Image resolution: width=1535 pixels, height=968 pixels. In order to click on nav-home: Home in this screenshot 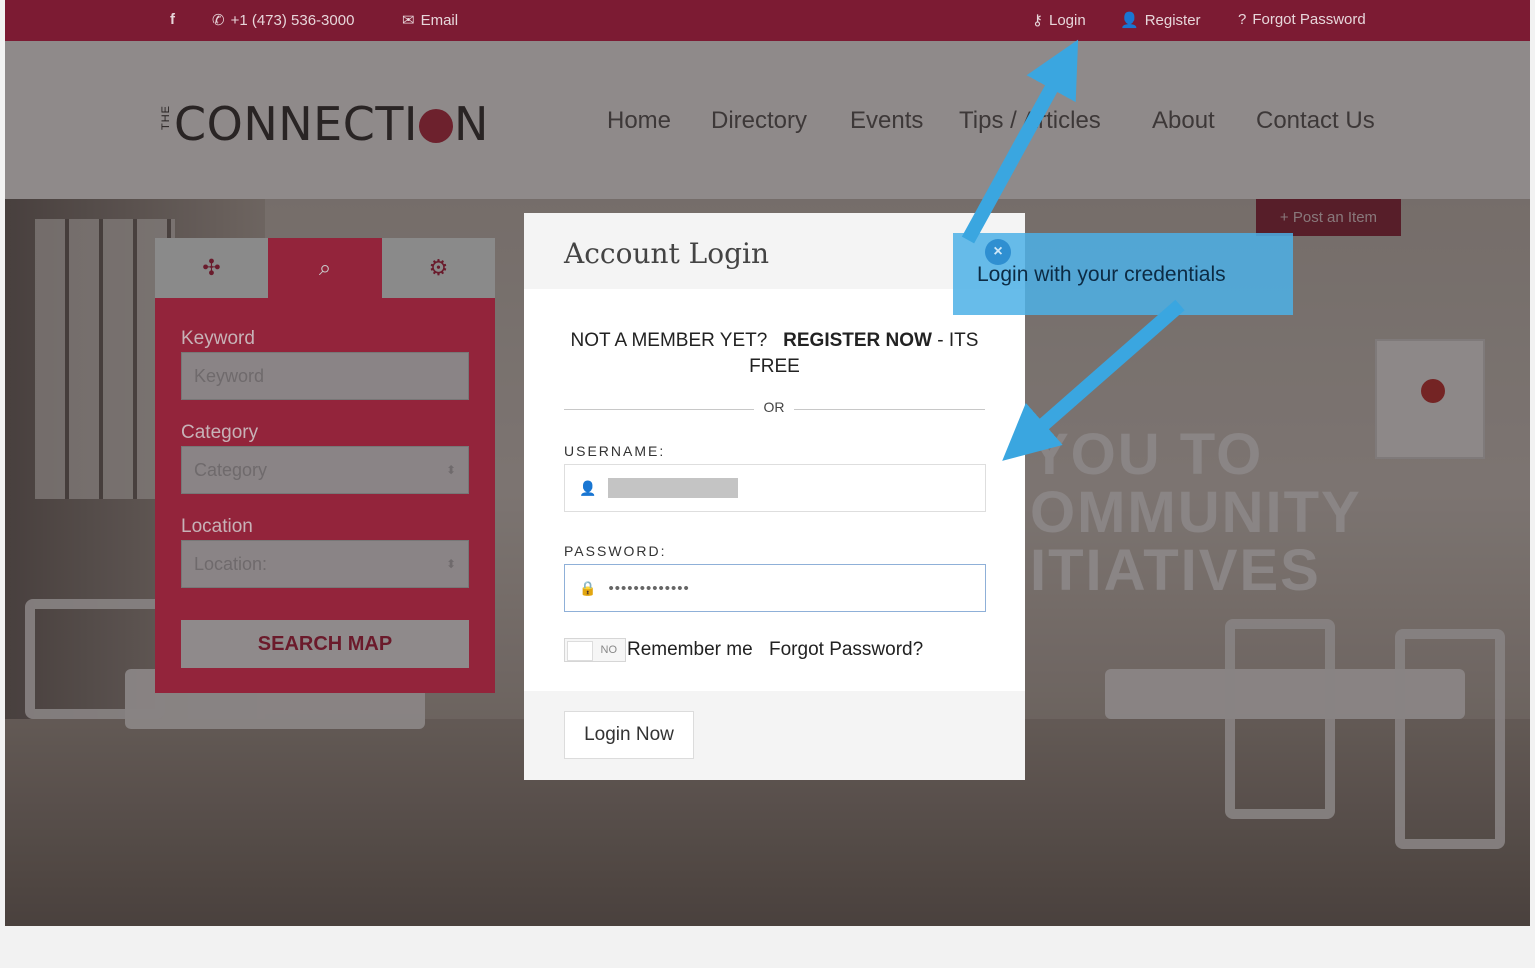, I will do `click(639, 121)`.